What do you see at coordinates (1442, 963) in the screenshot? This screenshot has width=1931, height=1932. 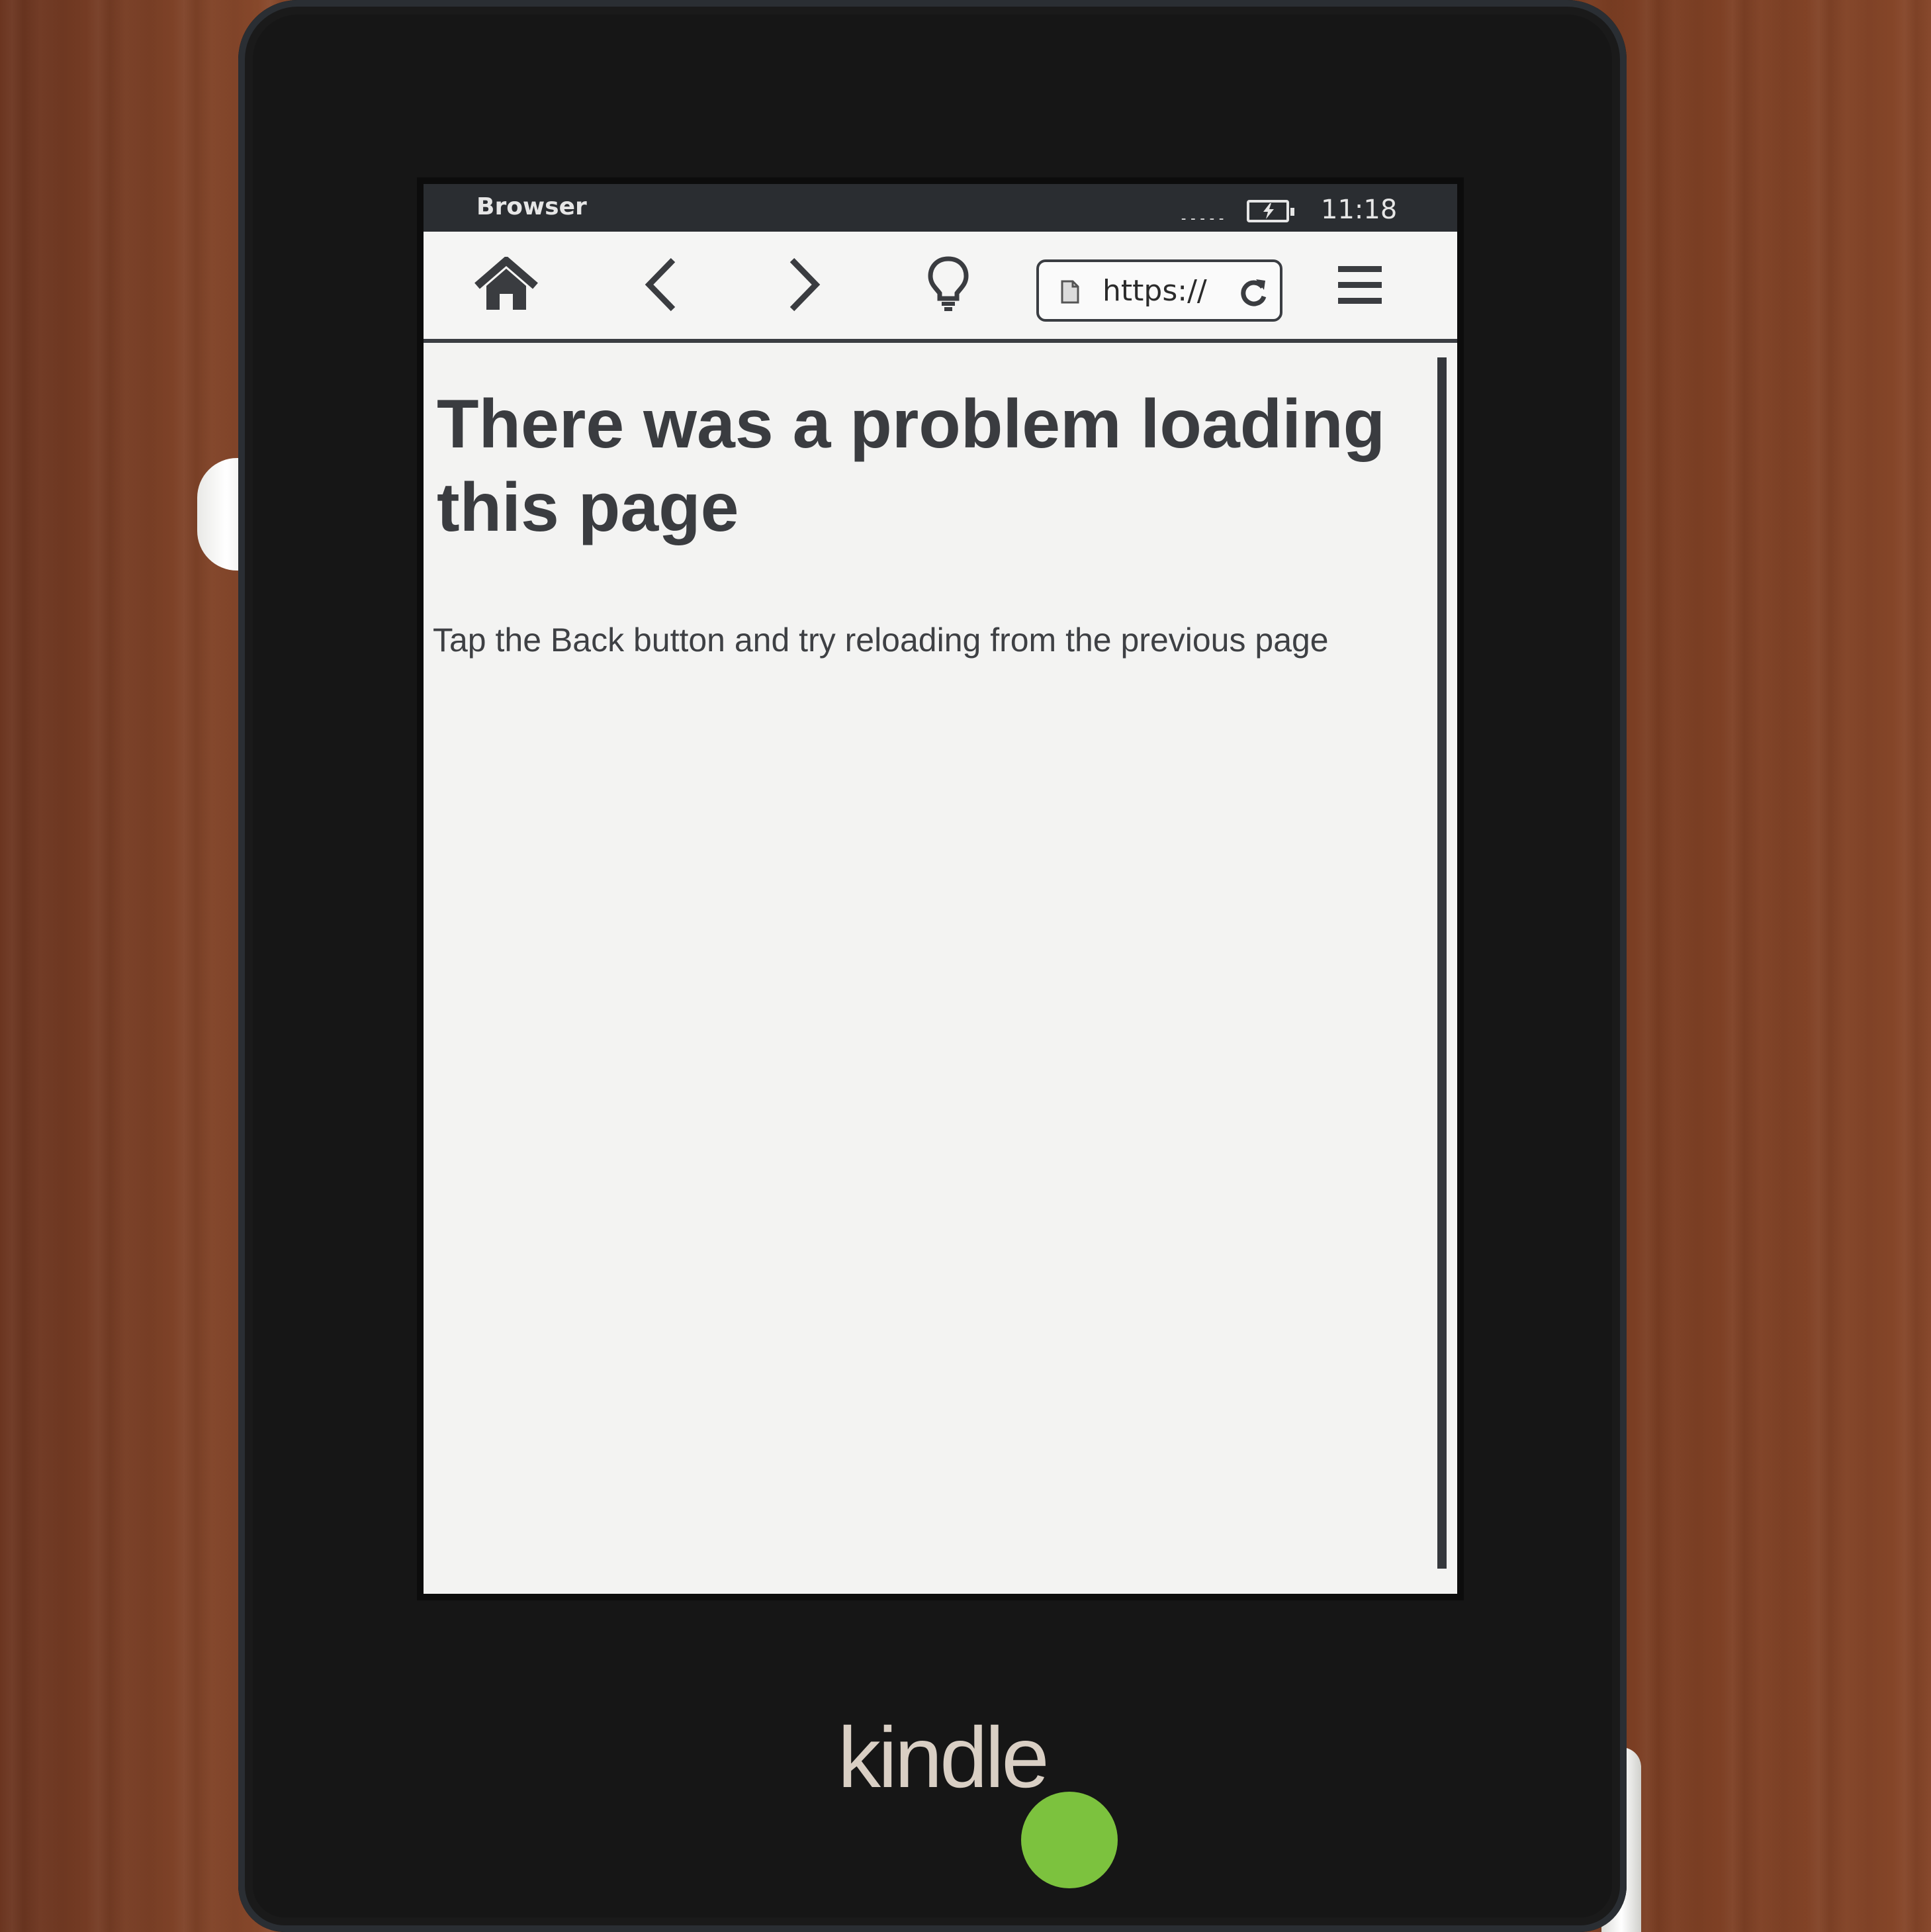 I see `scrollbar` at bounding box center [1442, 963].